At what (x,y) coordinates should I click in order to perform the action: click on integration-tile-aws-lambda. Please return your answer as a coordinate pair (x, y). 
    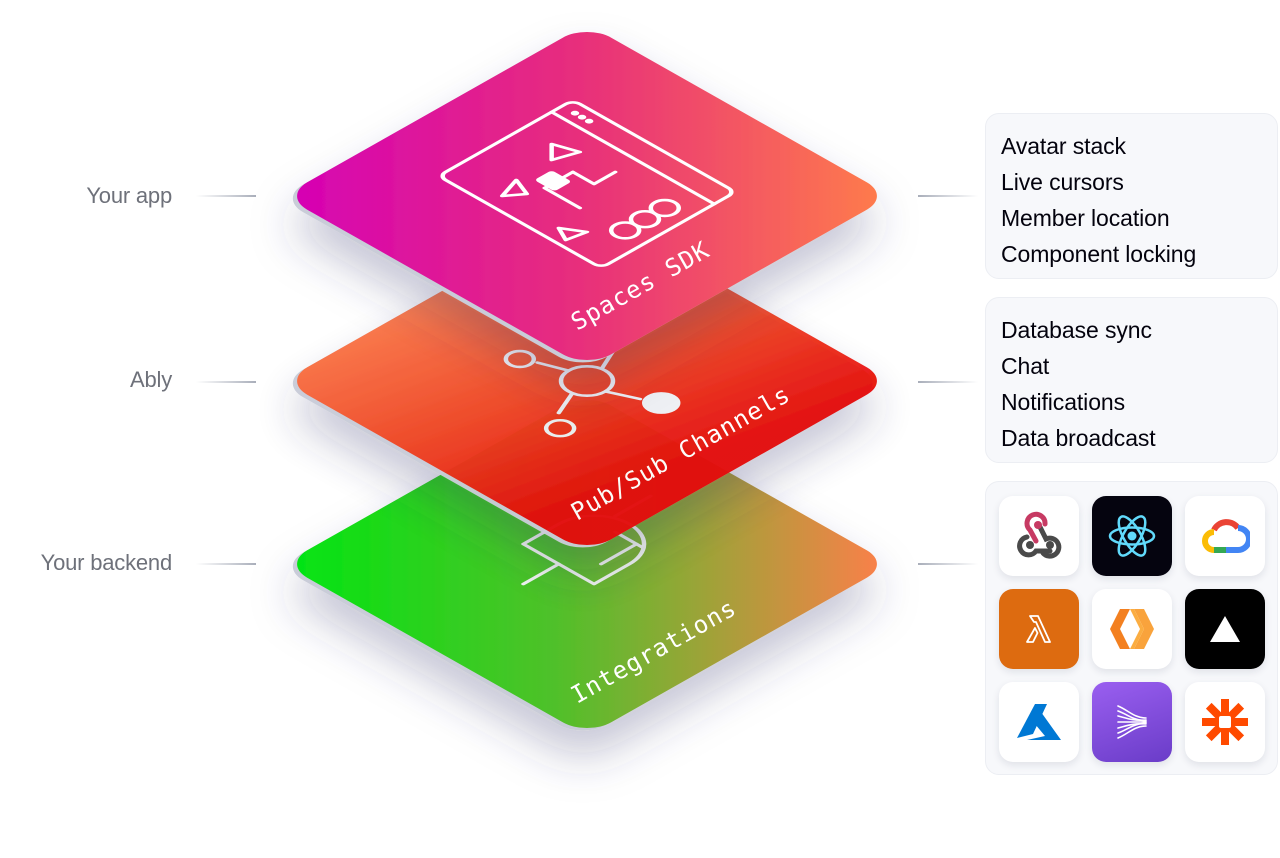
    Looking at the image, I should click on (1039, 629).